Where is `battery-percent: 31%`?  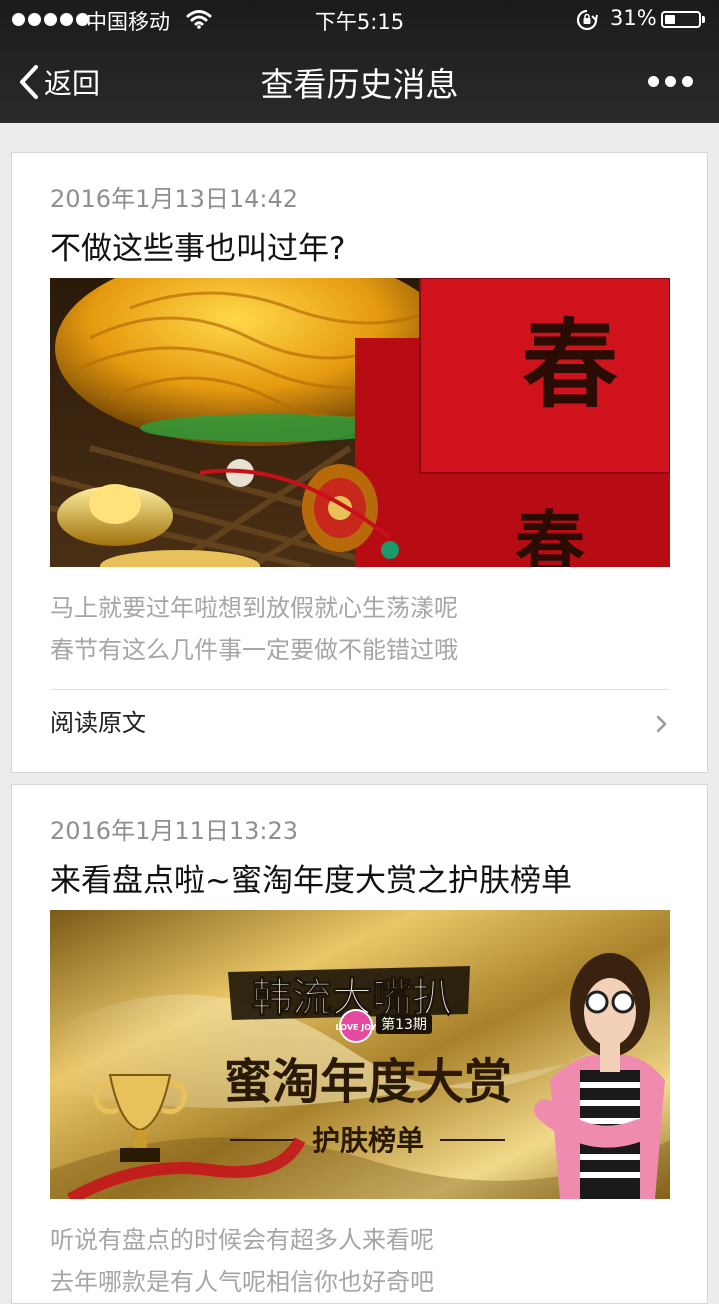 battery-percent: 31% is located at coordinates (633, 18).